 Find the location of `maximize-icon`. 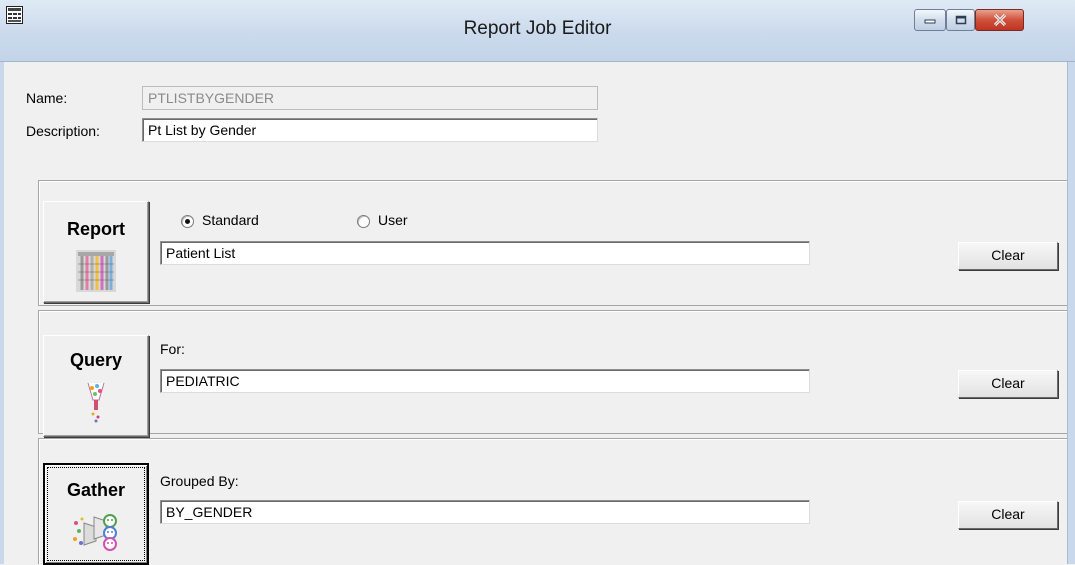

maximize-icon is located at coordinates (960, 20).